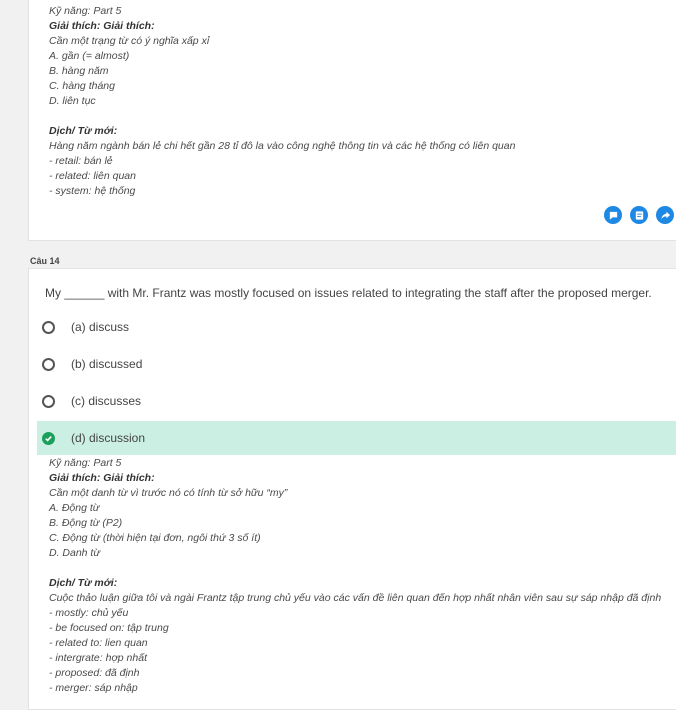 Image resolution: width=676 pixels, height=710 pixels. What do you see at coordinates (75, 553) in the screenshot?
I see `explanation-line: D. Danh từ` at bounding box center [75, 553].